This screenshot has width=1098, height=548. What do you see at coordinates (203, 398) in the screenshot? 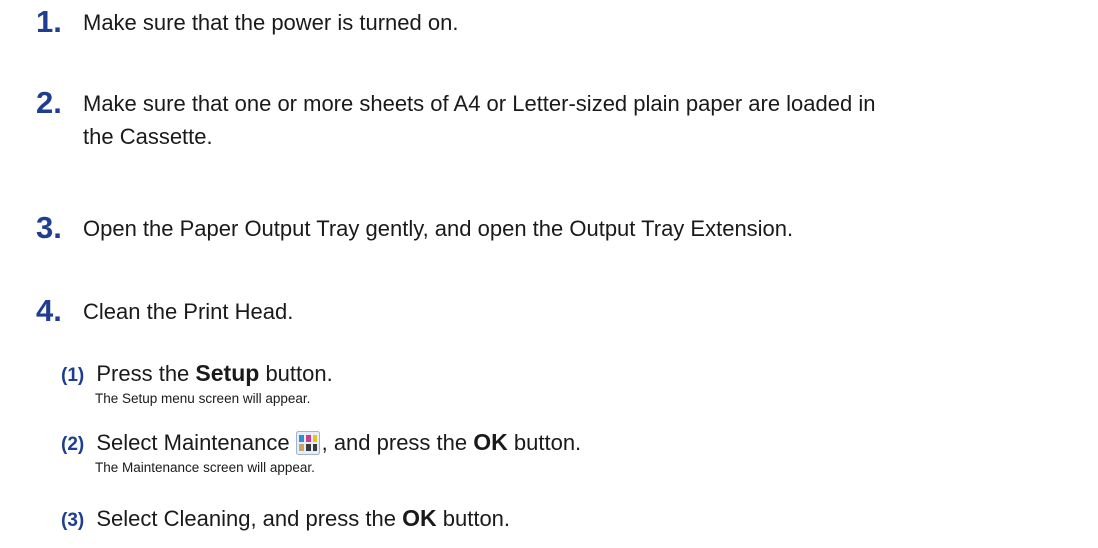
I see `substep-note: The Setup menu screen will appear.` at bounding box center [203, 398].